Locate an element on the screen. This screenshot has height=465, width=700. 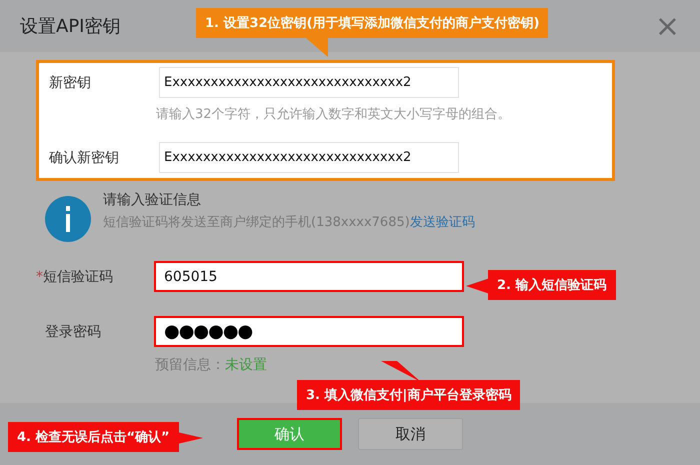
reserved-value: 未设置 is located at coordinates (246, 365).